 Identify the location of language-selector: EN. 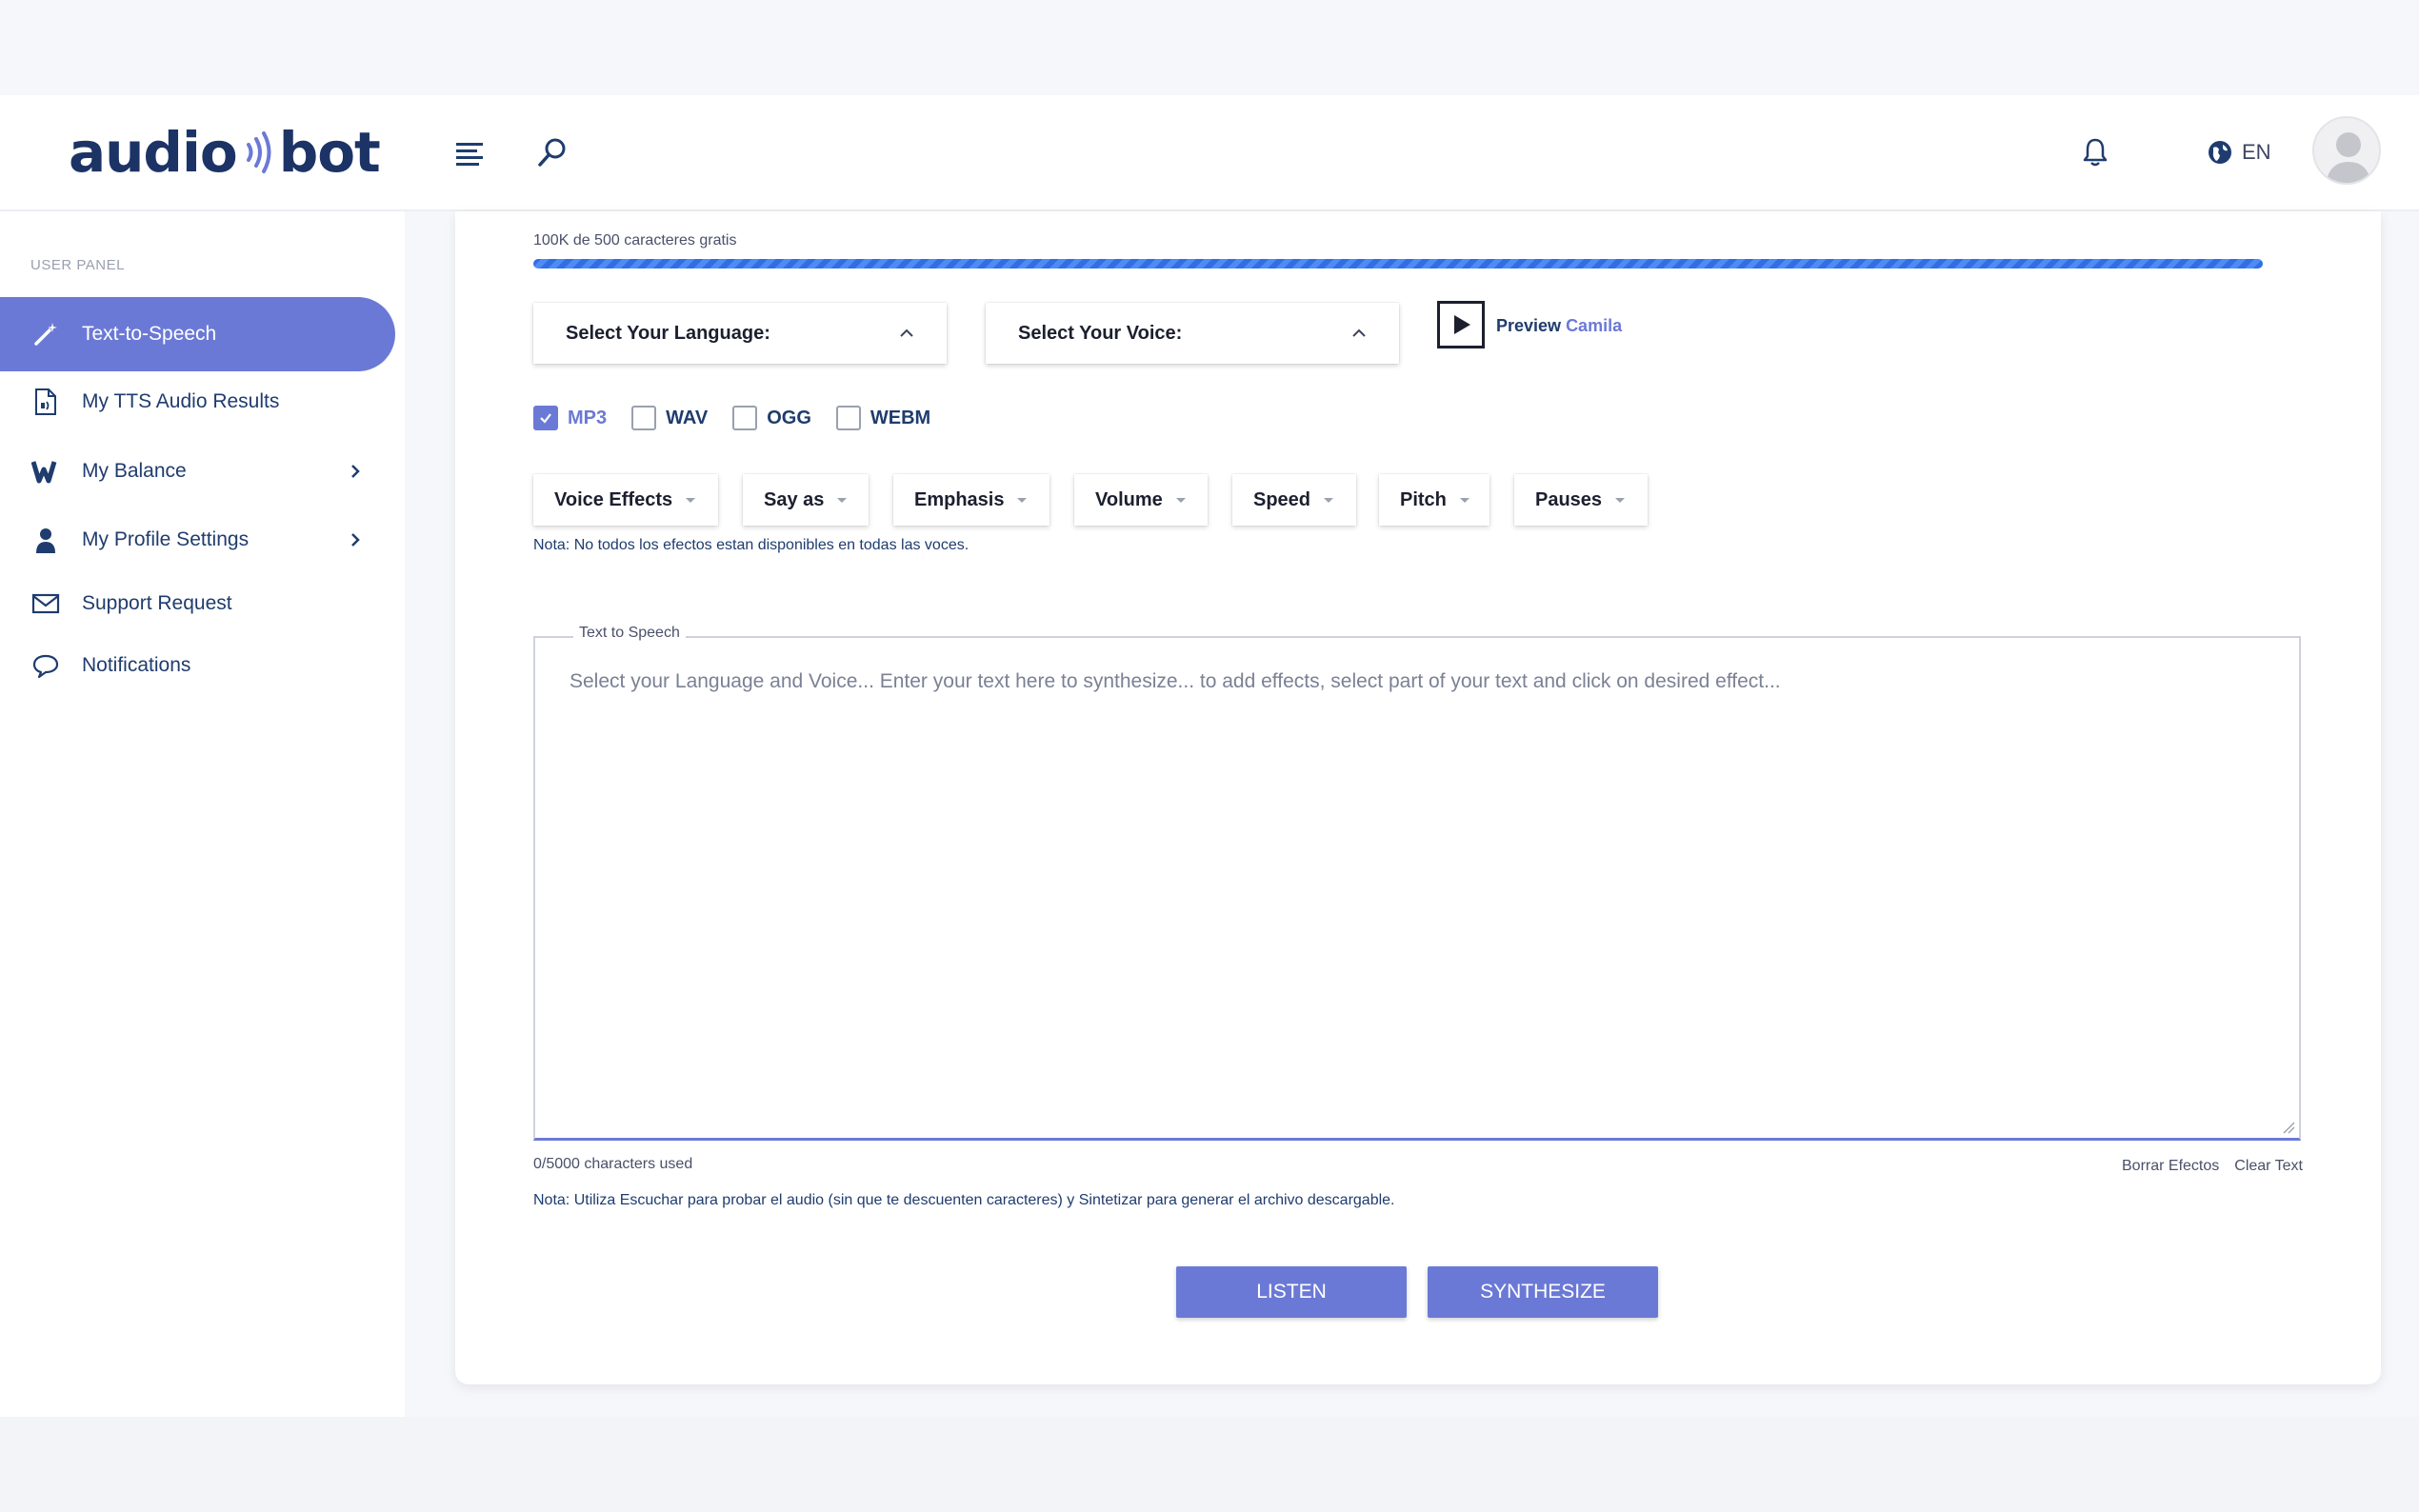
(2239, 152).